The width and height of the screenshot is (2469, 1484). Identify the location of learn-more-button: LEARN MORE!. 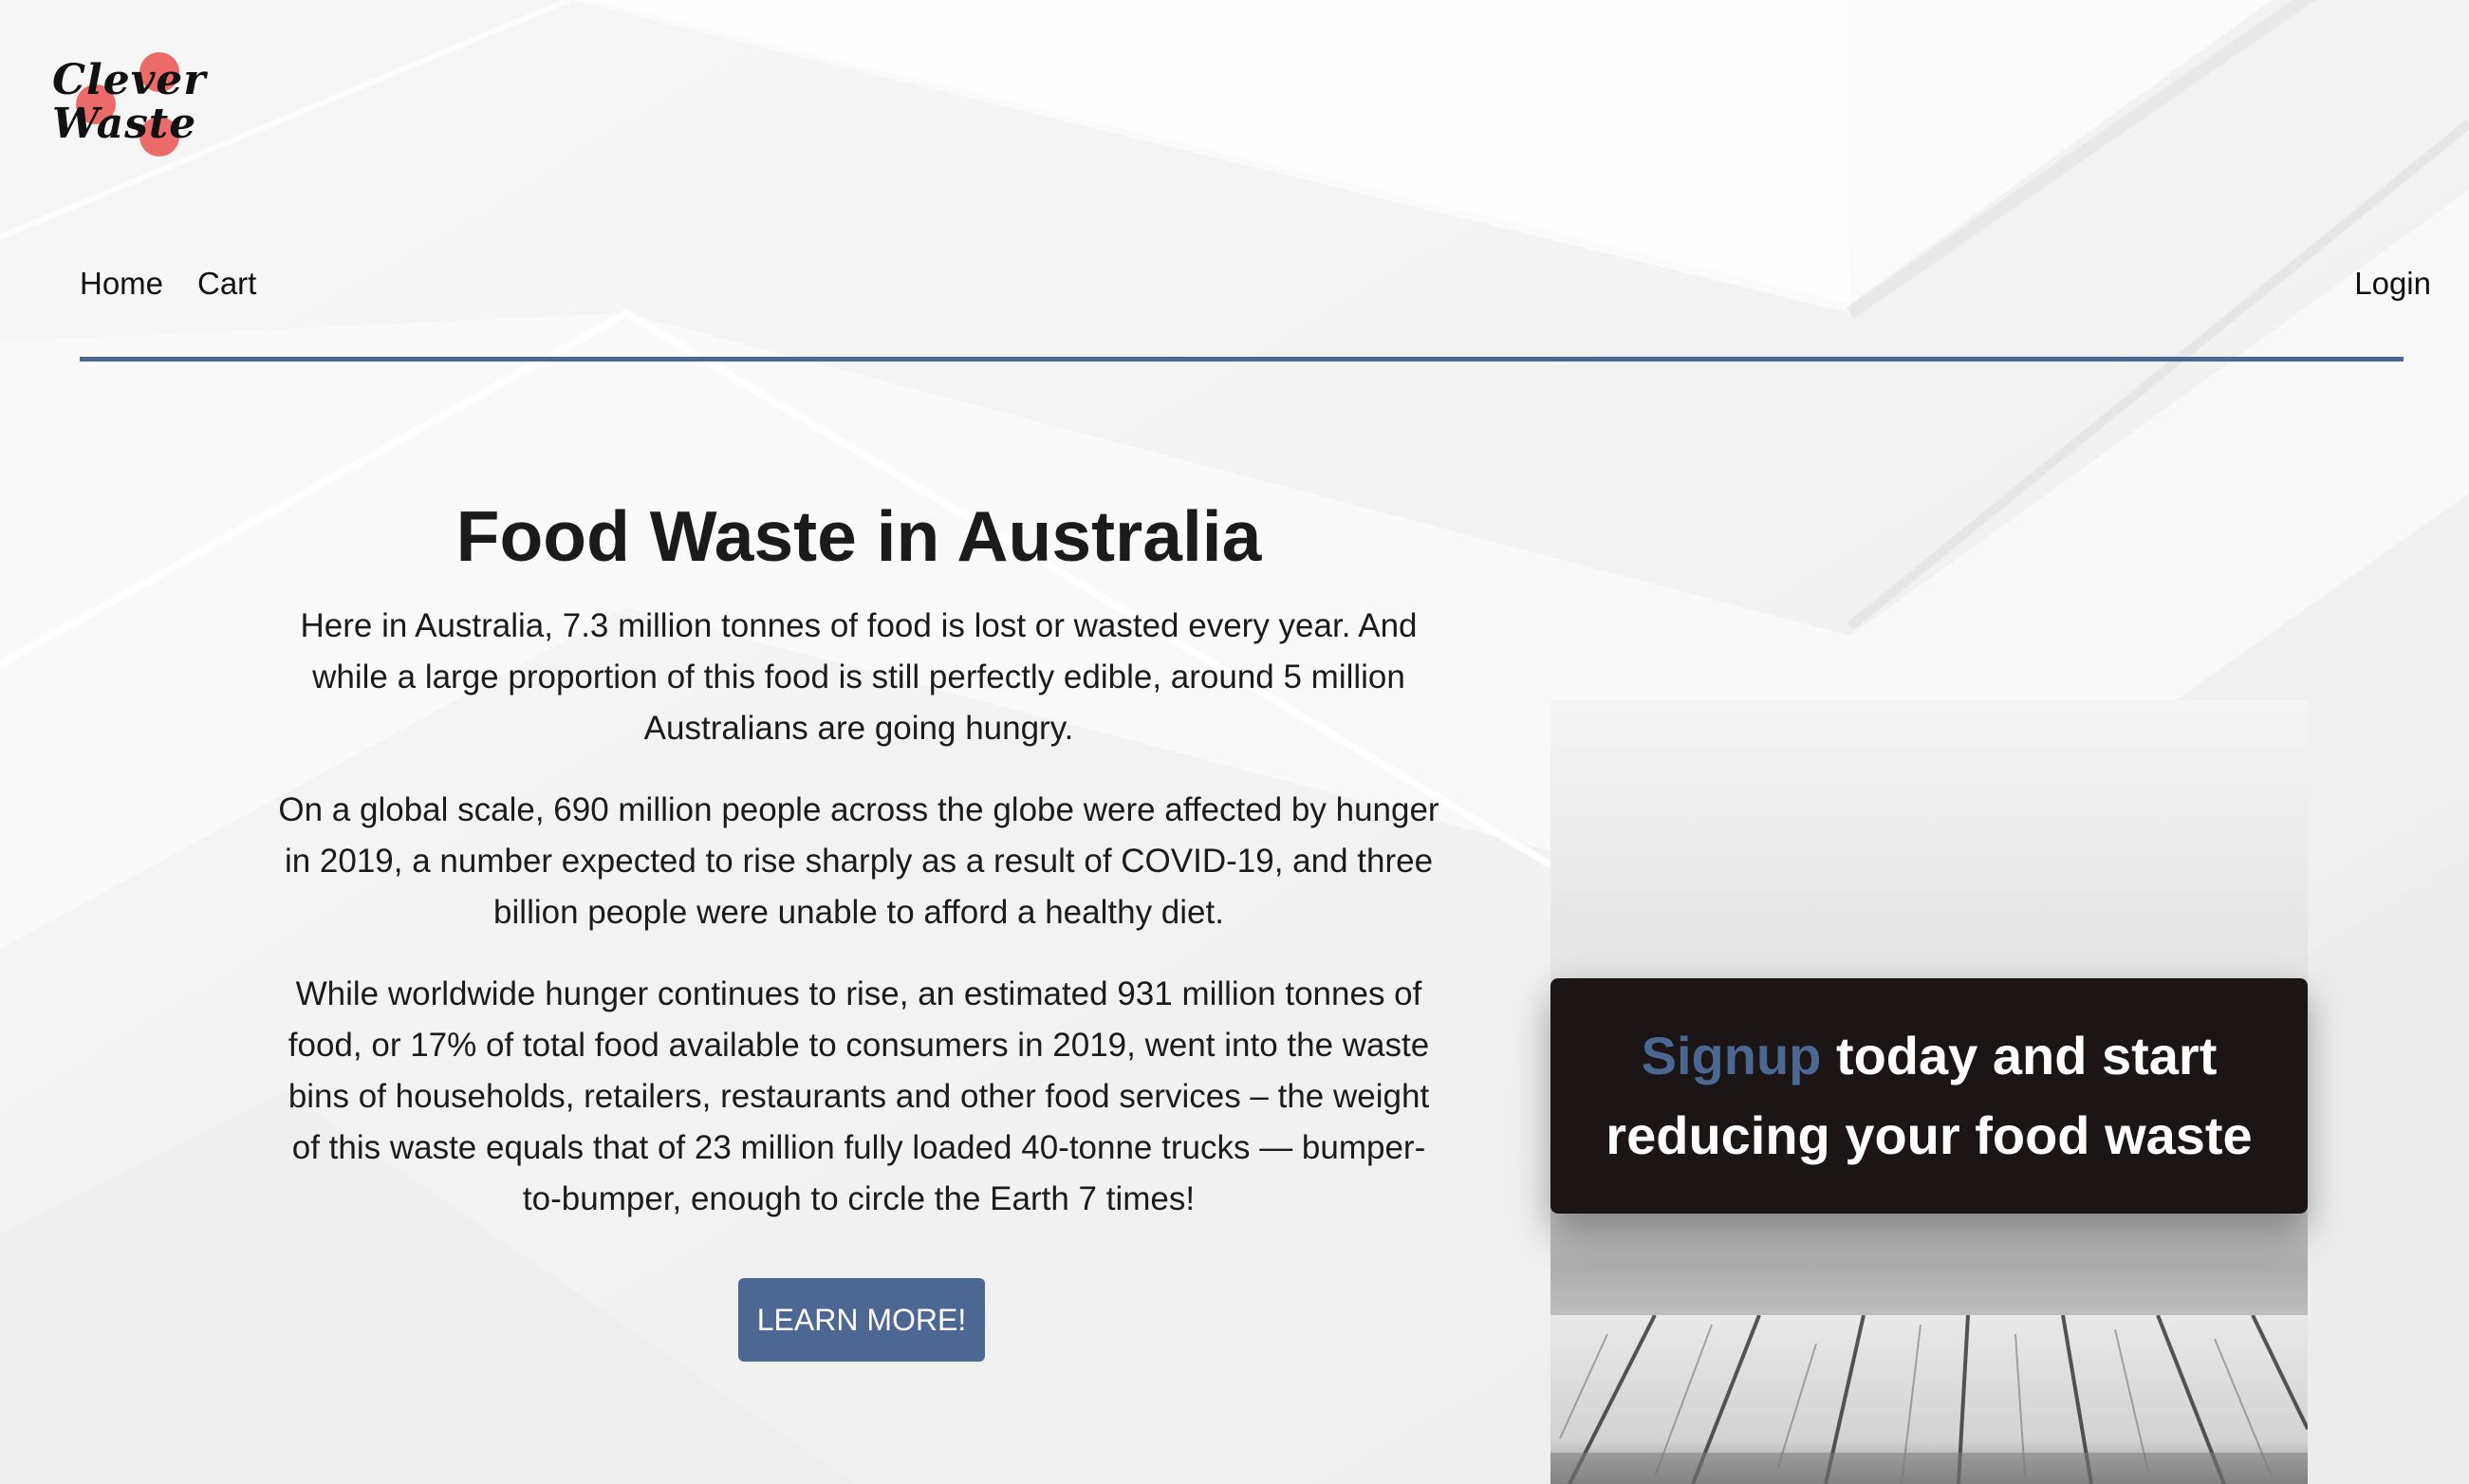
(861, 1320).